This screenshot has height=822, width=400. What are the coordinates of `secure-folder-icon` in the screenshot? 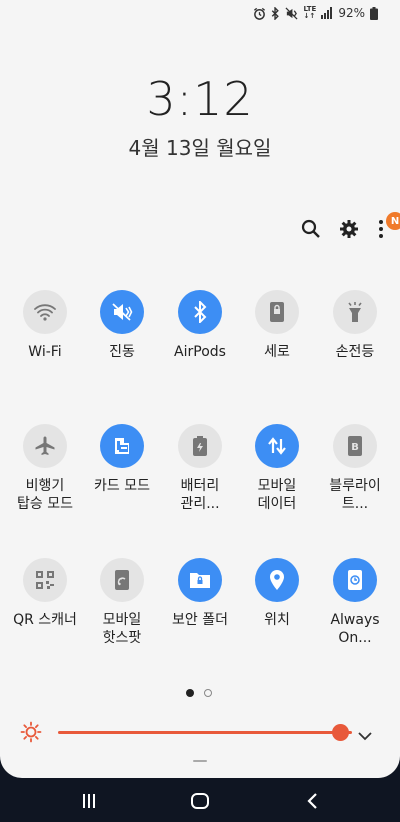 It's located at (200, 580).